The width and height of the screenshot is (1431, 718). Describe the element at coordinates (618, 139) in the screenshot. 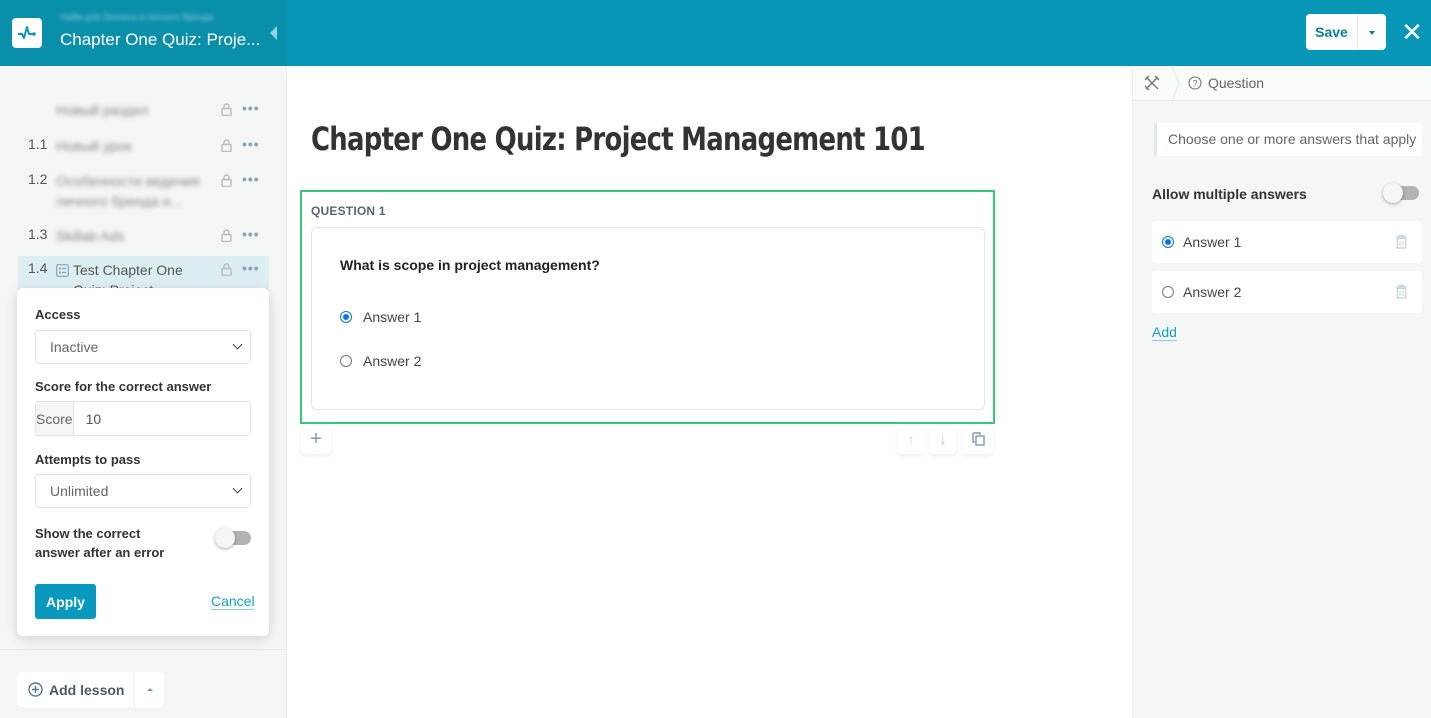

I see `page-title: Chapter One Quiz: Project Management 101` at that location.